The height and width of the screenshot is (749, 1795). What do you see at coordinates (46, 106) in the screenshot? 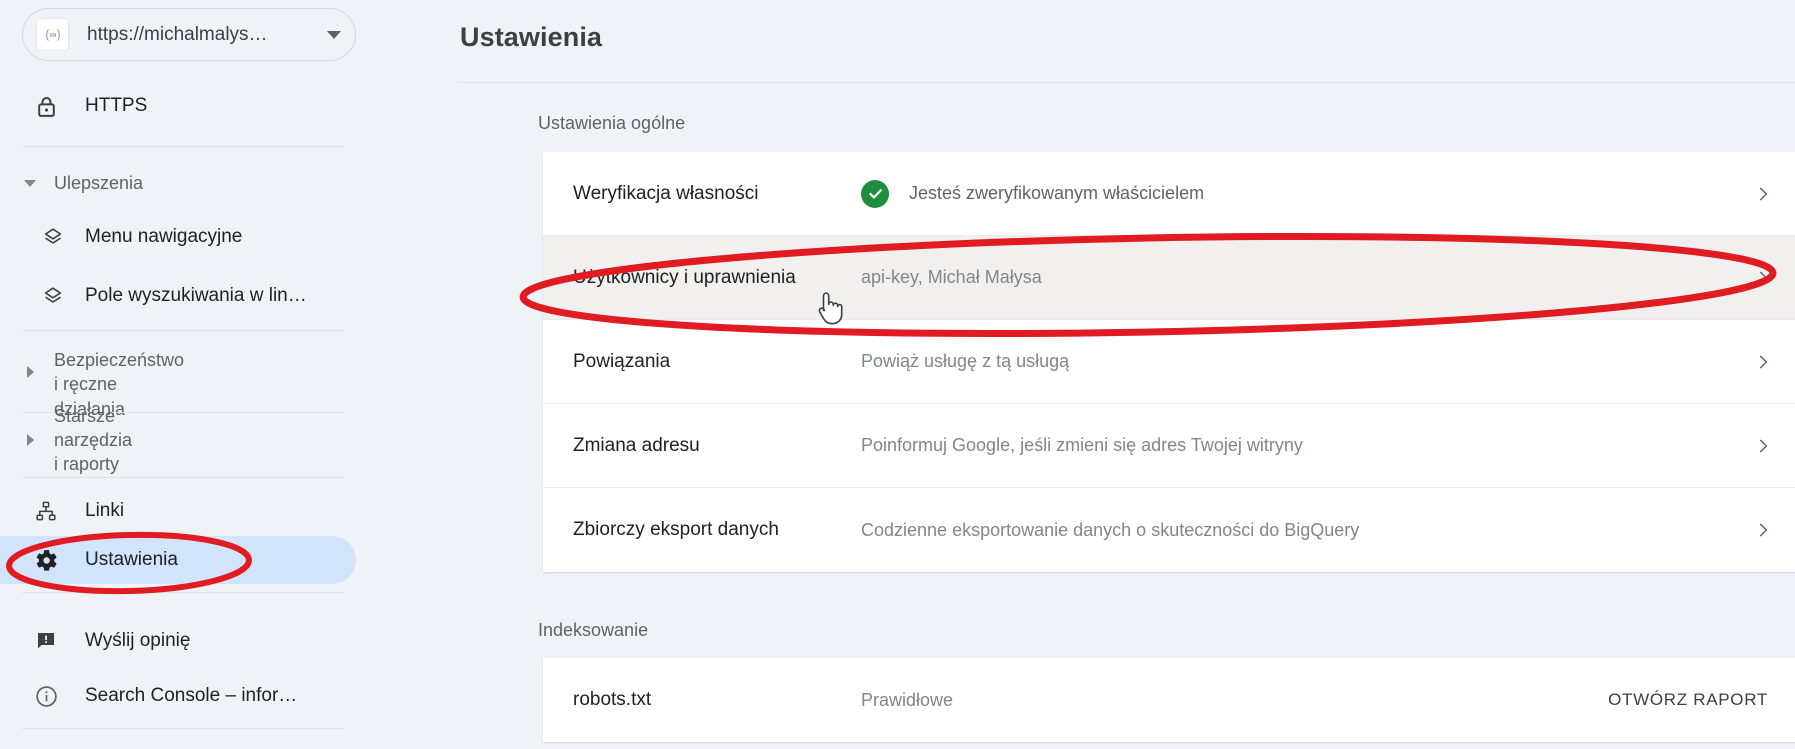
I see `lock-icon` at bounding box center [46, 106].